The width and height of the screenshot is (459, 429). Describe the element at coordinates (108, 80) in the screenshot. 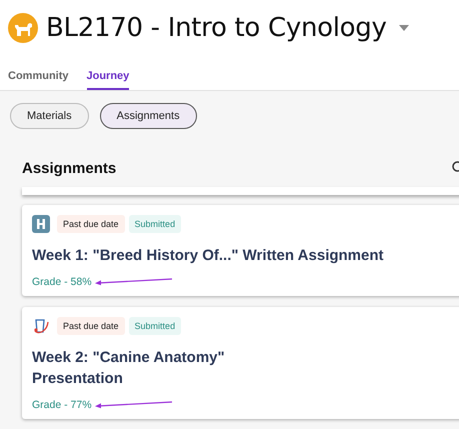

I see `tab: Journey` at that location.